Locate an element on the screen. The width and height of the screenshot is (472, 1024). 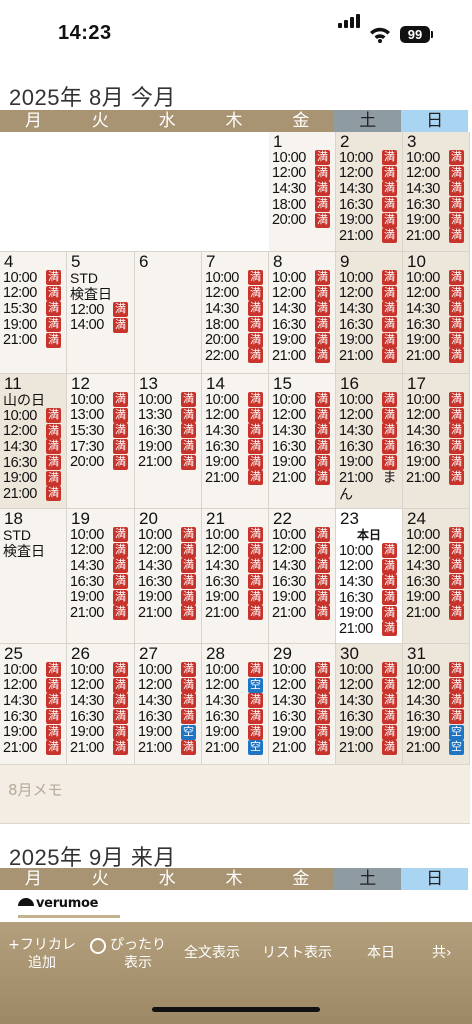
time-slot: 18:00 満 is located at coordinates (302, 205).